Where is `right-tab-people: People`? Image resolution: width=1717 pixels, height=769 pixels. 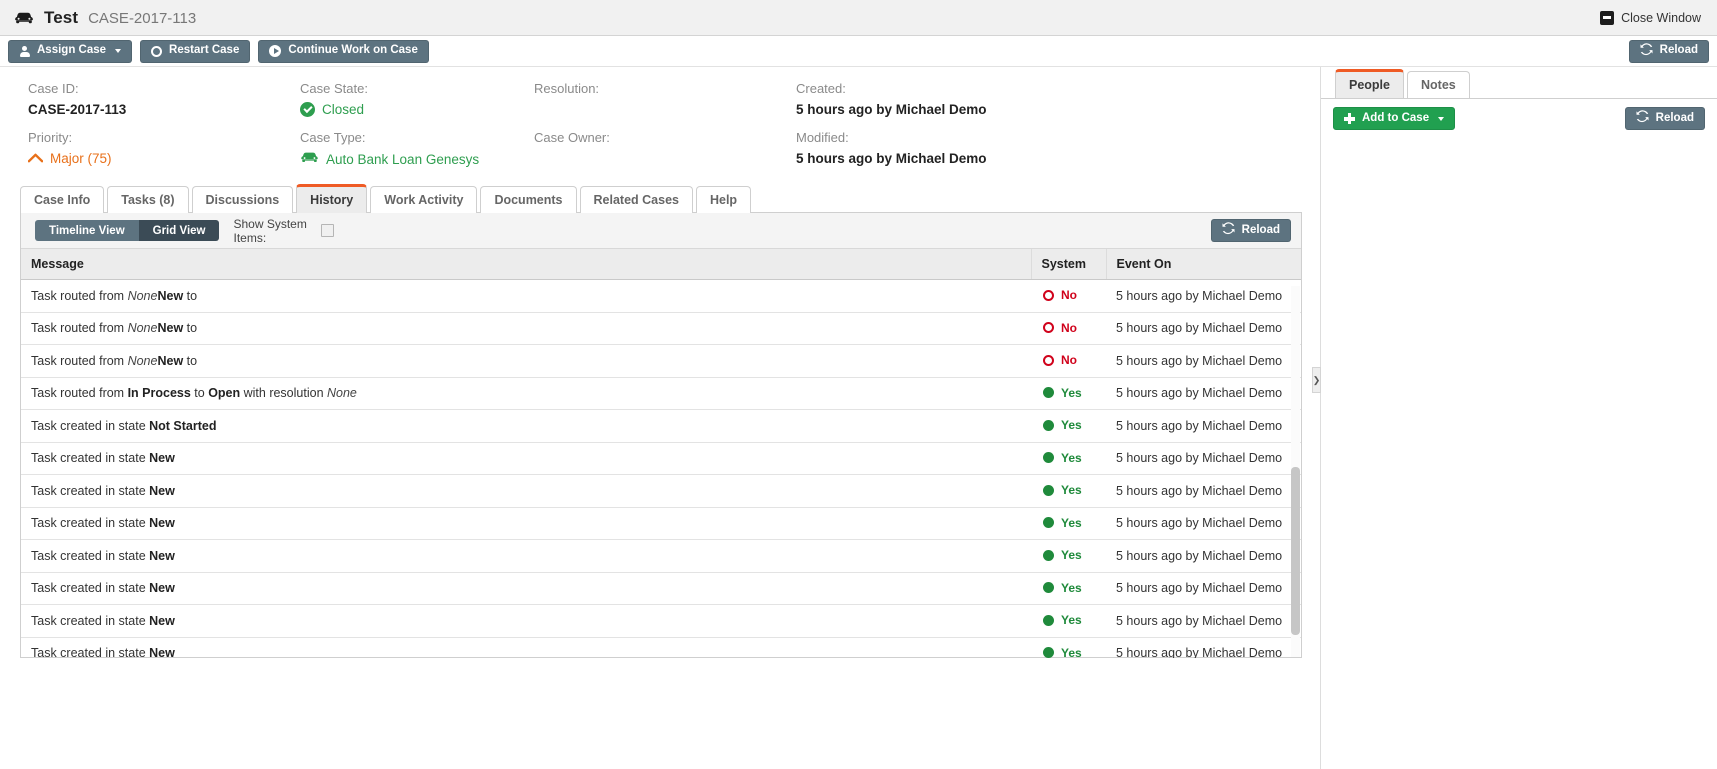 right-tab-people: People is located at coordinates (1369, 83).